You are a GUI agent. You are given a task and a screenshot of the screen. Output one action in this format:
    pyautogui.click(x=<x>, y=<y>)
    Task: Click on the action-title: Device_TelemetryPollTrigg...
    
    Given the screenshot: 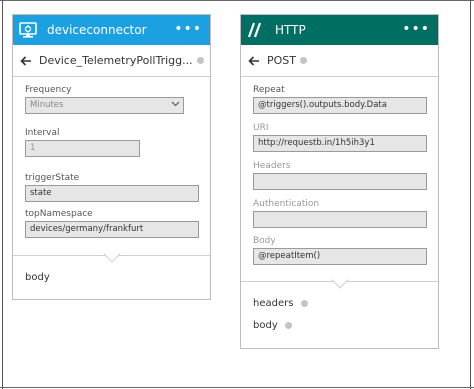 What is the action you would take?
    pyautogui.click(x=116, y=60)
    